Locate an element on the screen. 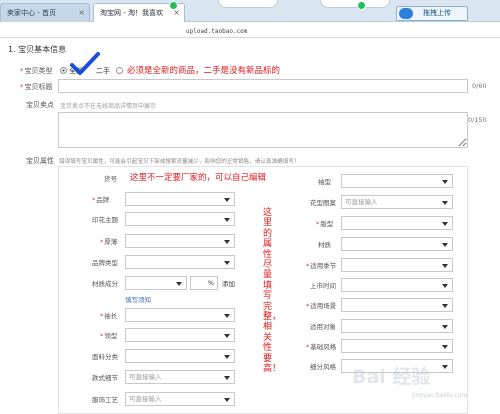 The height and width of the screenshot is (414, 500). attr-label-sub-style: 细分风格 is located at coordinates (323, 367).